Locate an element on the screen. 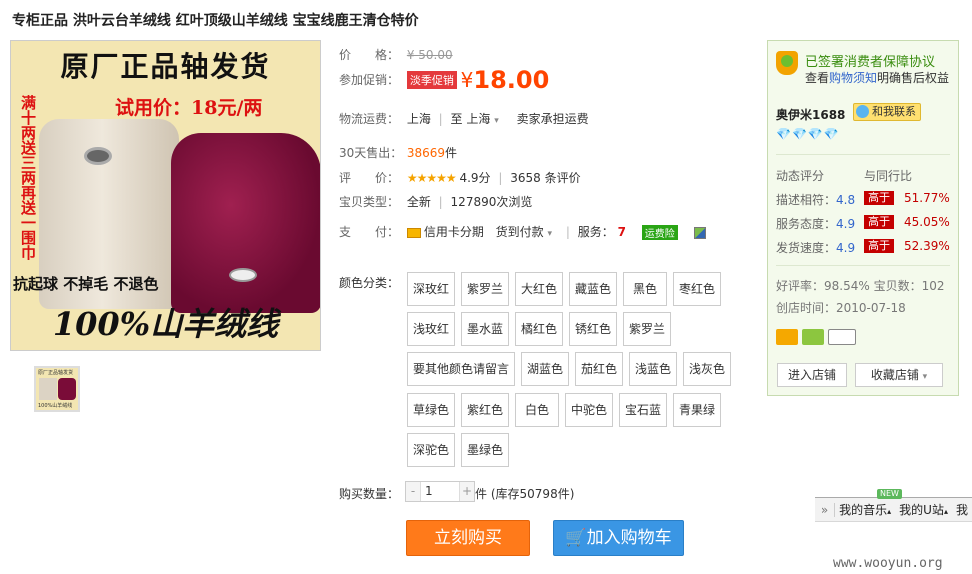 Image resolution: width=972 pixels, height=574 pixels. image-bottom-text: 100%山羊绒线 is located at coordinates (165, 324).